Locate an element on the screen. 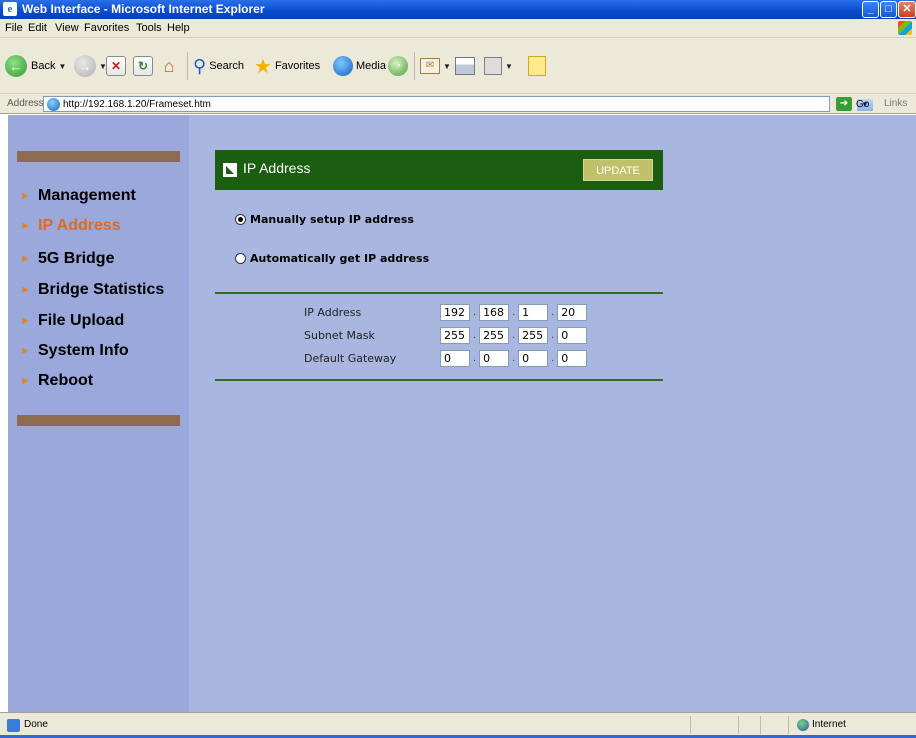 The image size is (916, 738). menu-help: Help is located at coordinates (178, 28).